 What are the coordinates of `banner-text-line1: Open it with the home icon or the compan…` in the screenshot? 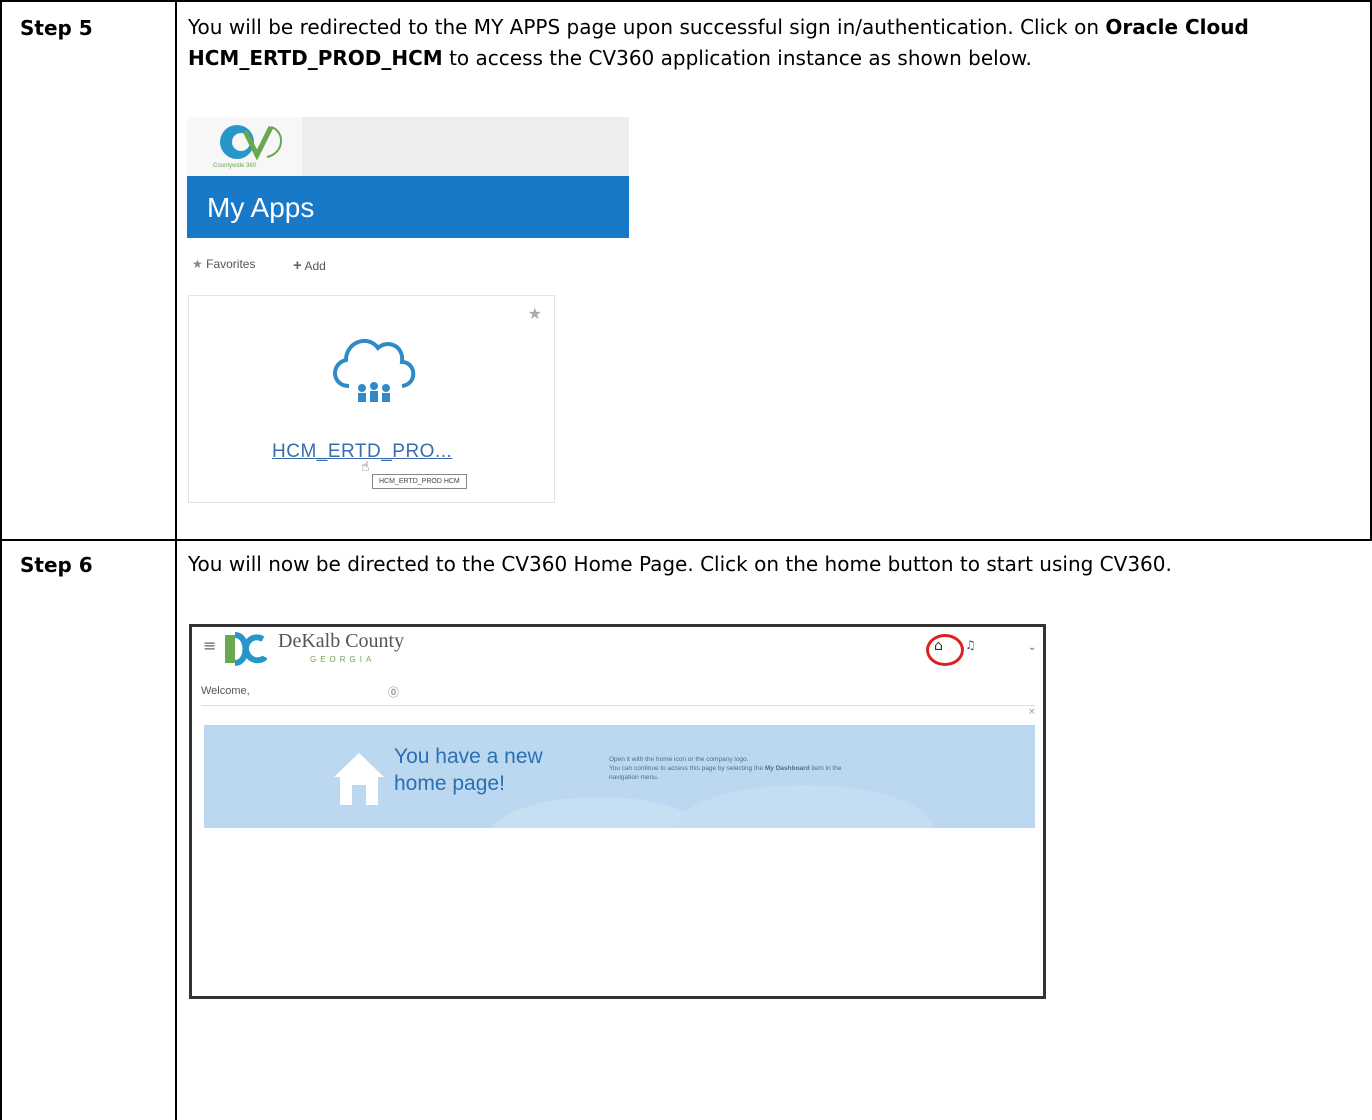 It's located at (679, 759).